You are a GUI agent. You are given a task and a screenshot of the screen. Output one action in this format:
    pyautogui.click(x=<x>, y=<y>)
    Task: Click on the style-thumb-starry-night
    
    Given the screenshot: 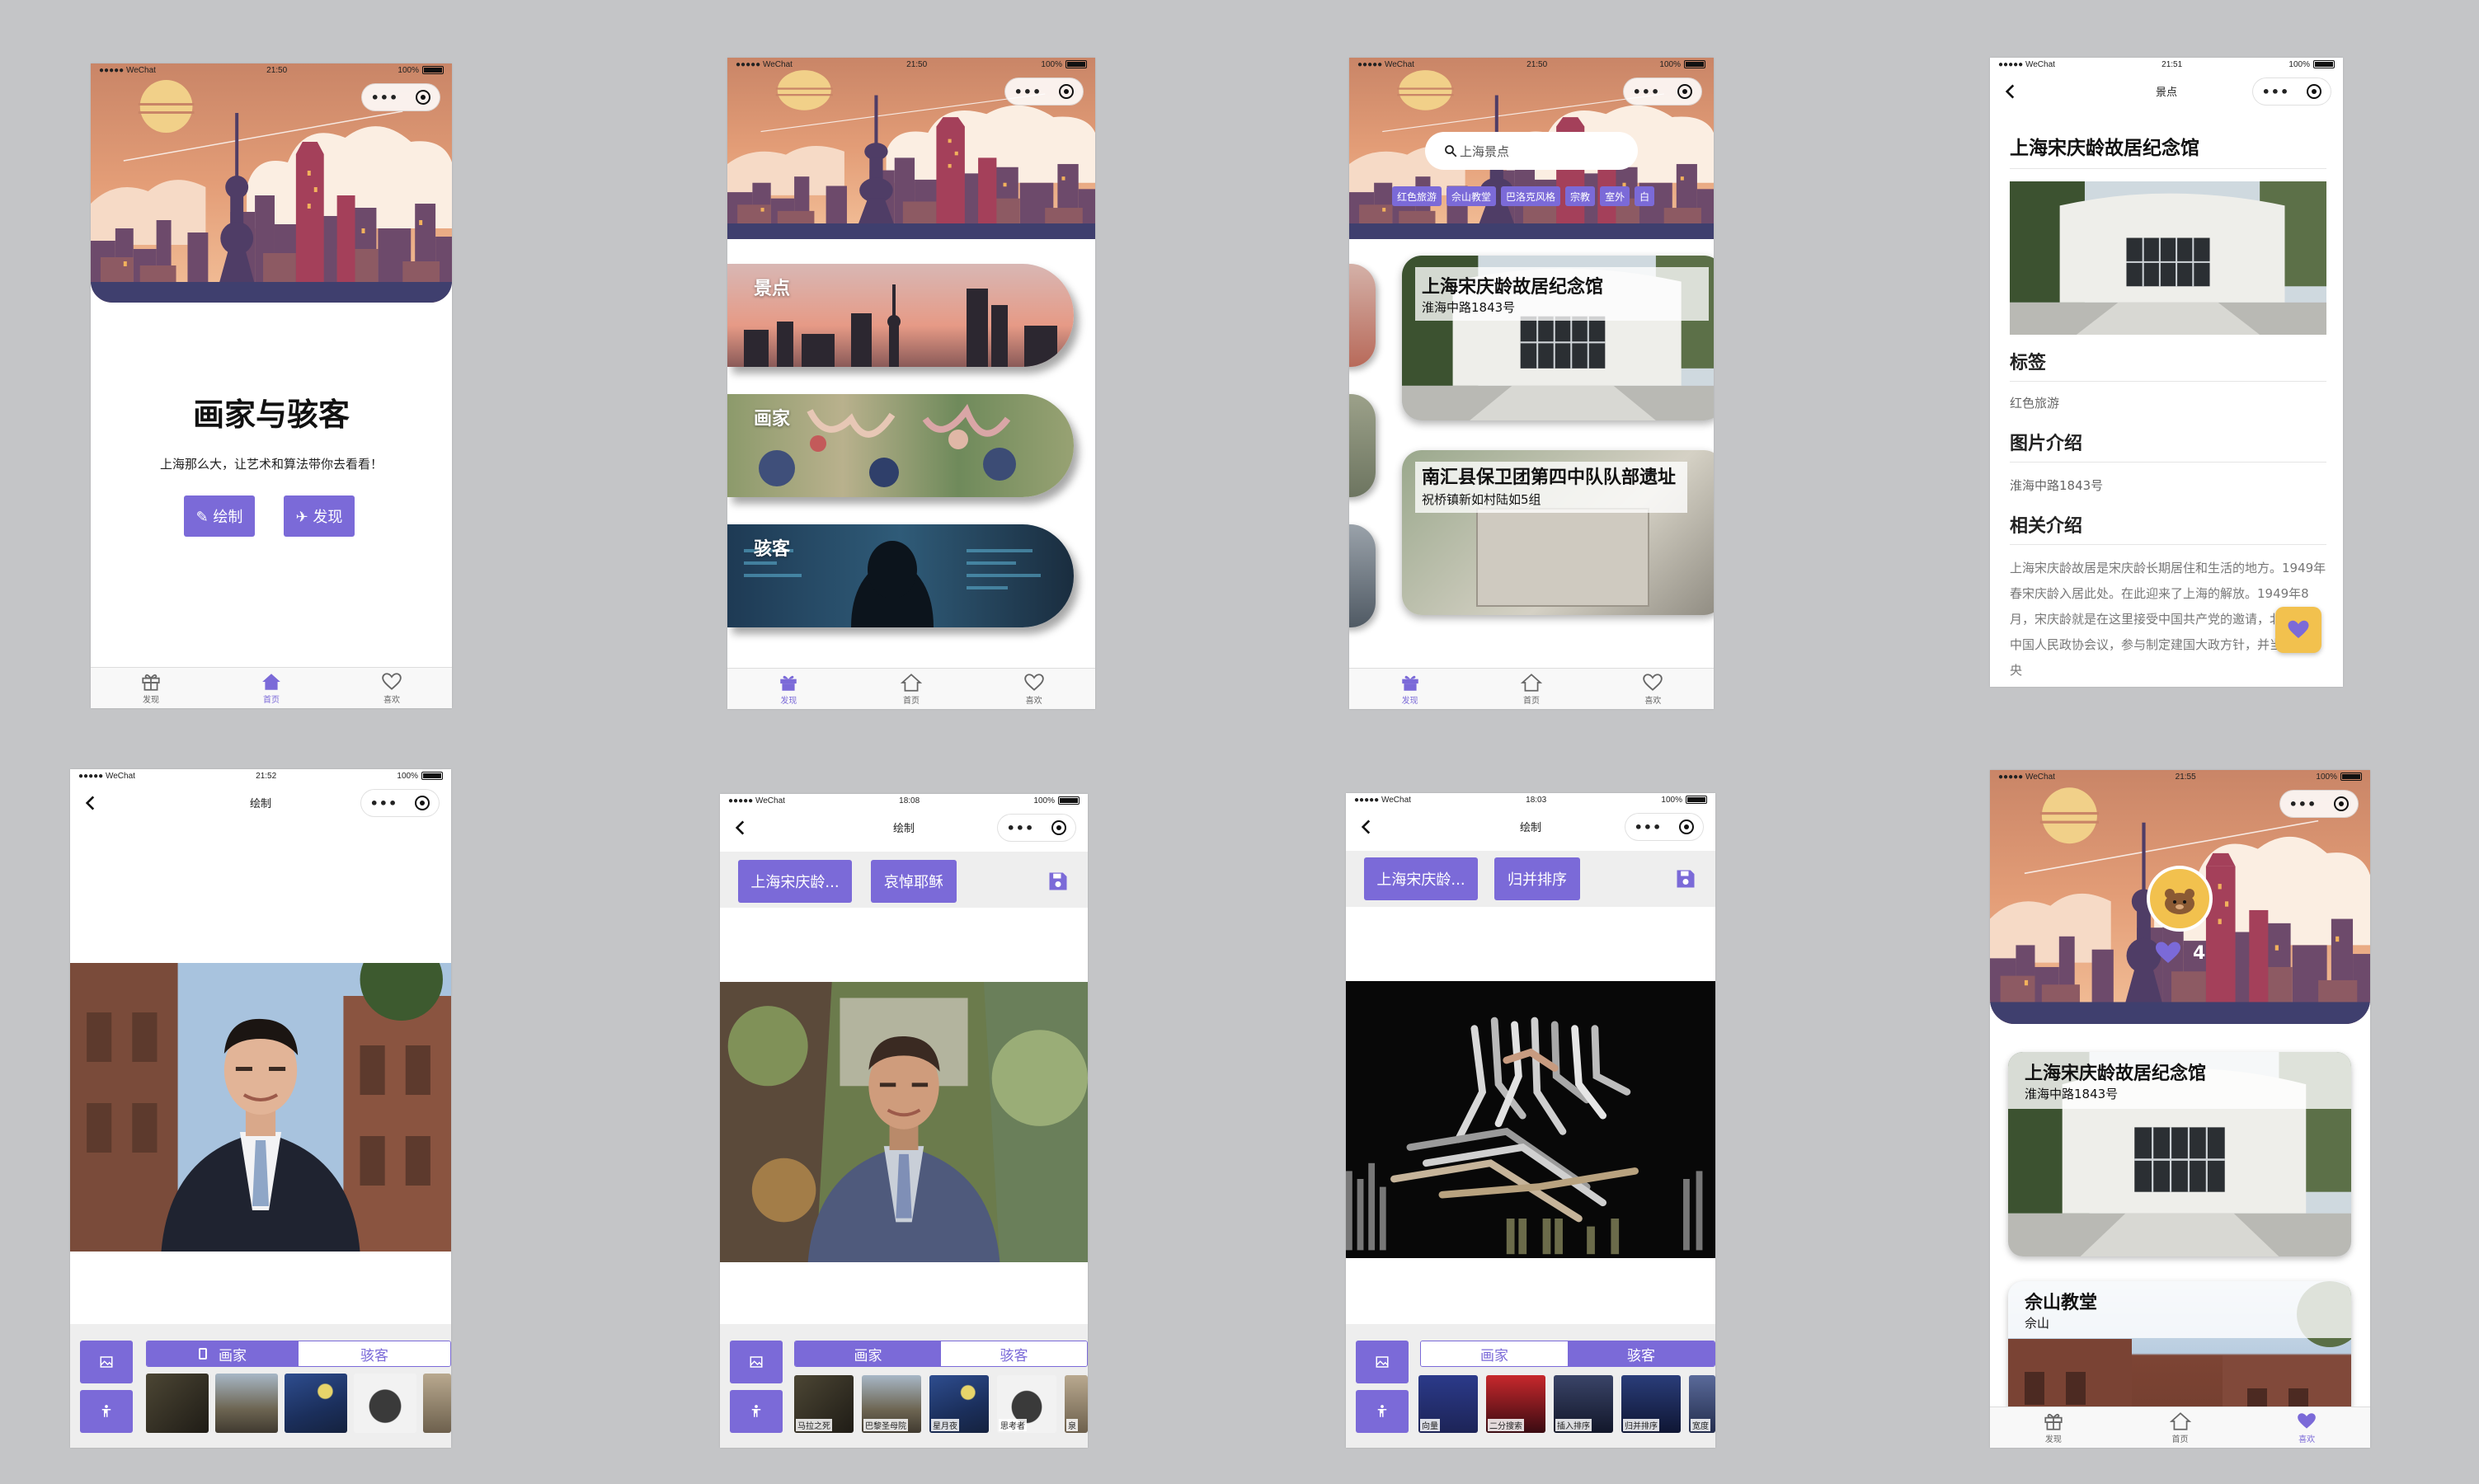 What is the action you would take?
    pyautogui.click(x=316, y=1403)
    